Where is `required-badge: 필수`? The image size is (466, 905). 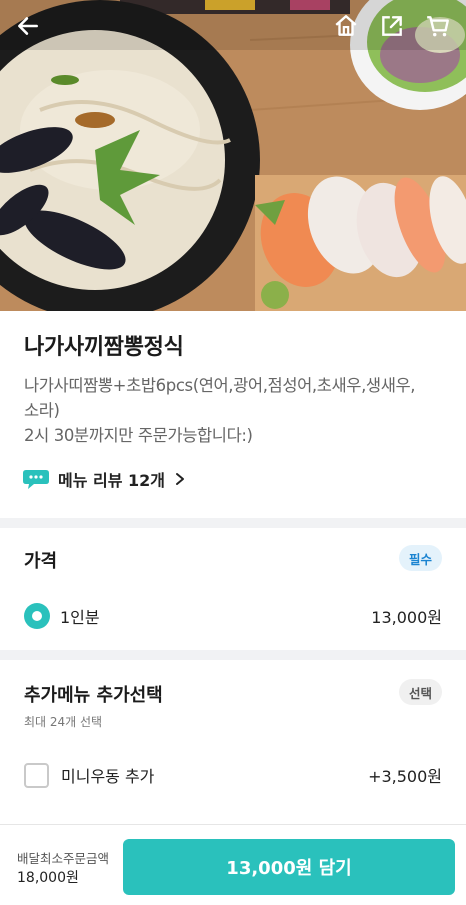 required-badge: 필수 is located at coordinates (420, 558).